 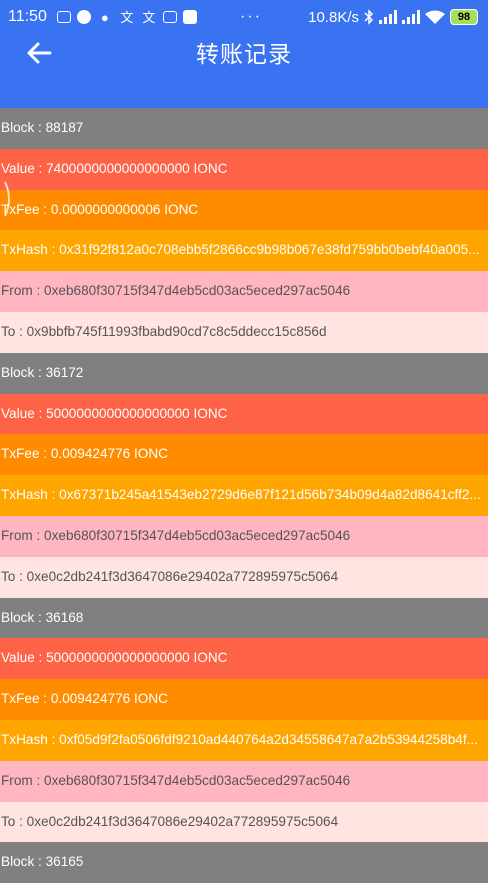 I want to click on status-bar: 11:50 ● 文 文 ··· 10.8K/s 98, so click(x=244, y=17).